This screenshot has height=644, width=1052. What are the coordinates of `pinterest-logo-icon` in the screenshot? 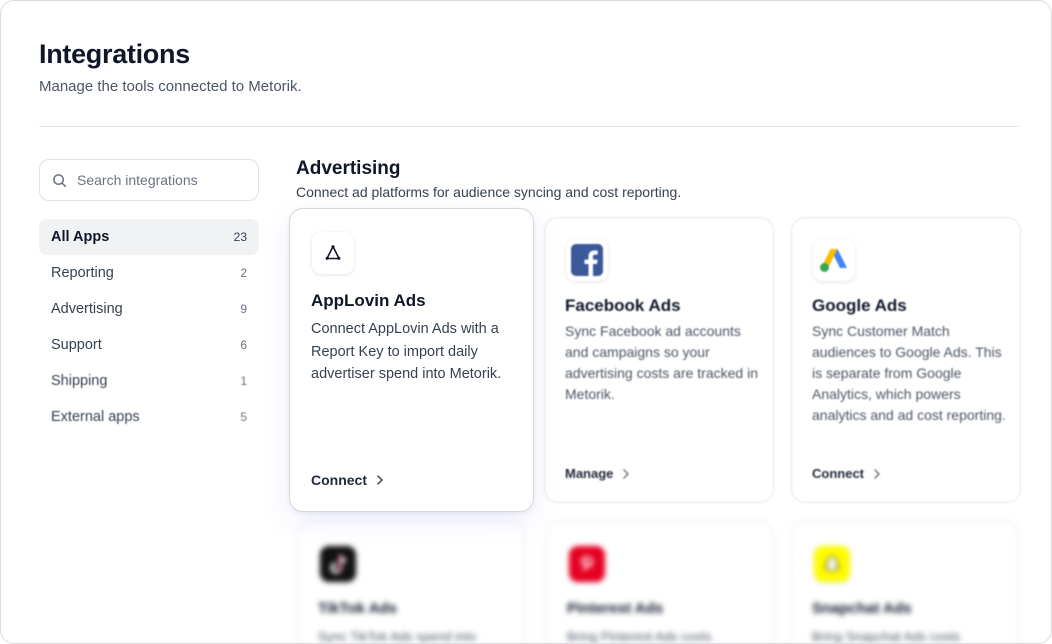 It's located at (587, 564).